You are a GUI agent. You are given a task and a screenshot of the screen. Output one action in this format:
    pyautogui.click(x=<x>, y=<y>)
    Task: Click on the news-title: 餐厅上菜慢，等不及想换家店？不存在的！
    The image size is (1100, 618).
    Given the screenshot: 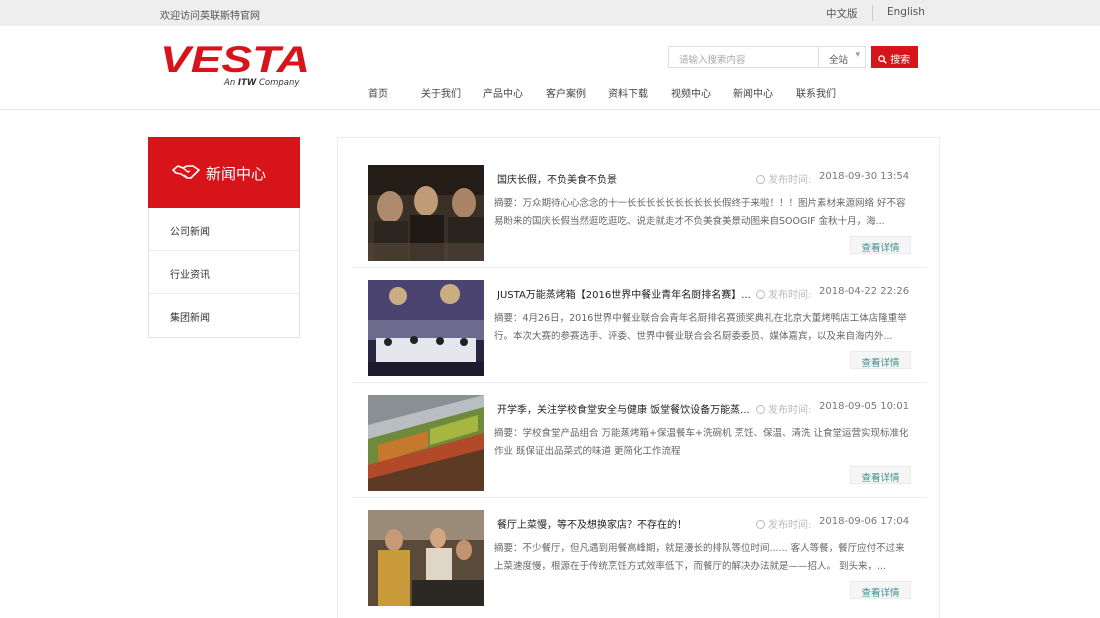 What is the action you would take?
    pyautogui.click(x=627, y=523)
    